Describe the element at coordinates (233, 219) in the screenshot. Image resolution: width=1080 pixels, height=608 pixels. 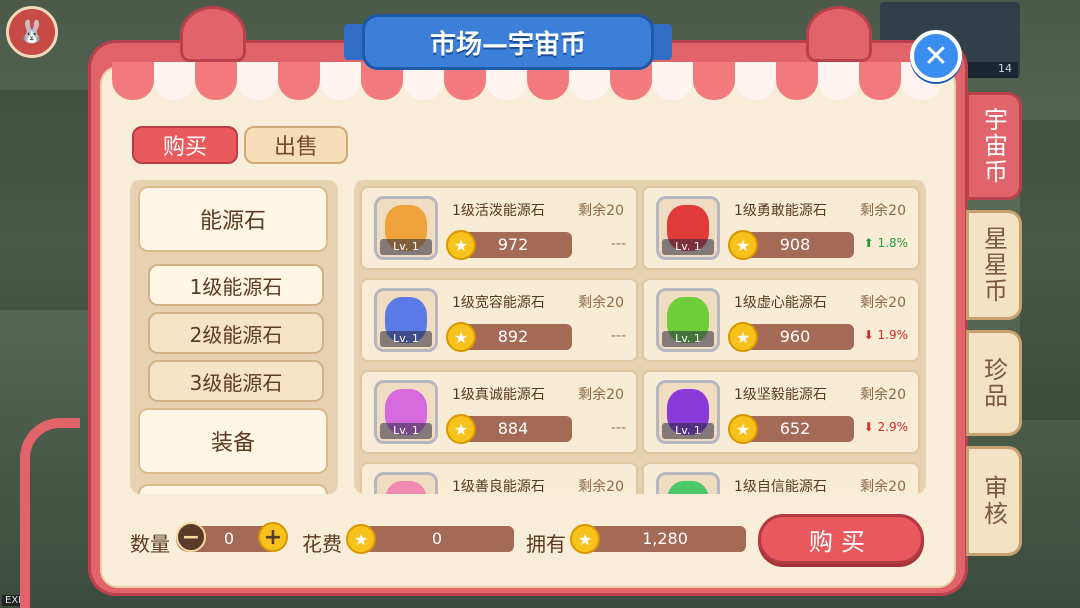
I see `category-energy-stone: 能源石` at that location.